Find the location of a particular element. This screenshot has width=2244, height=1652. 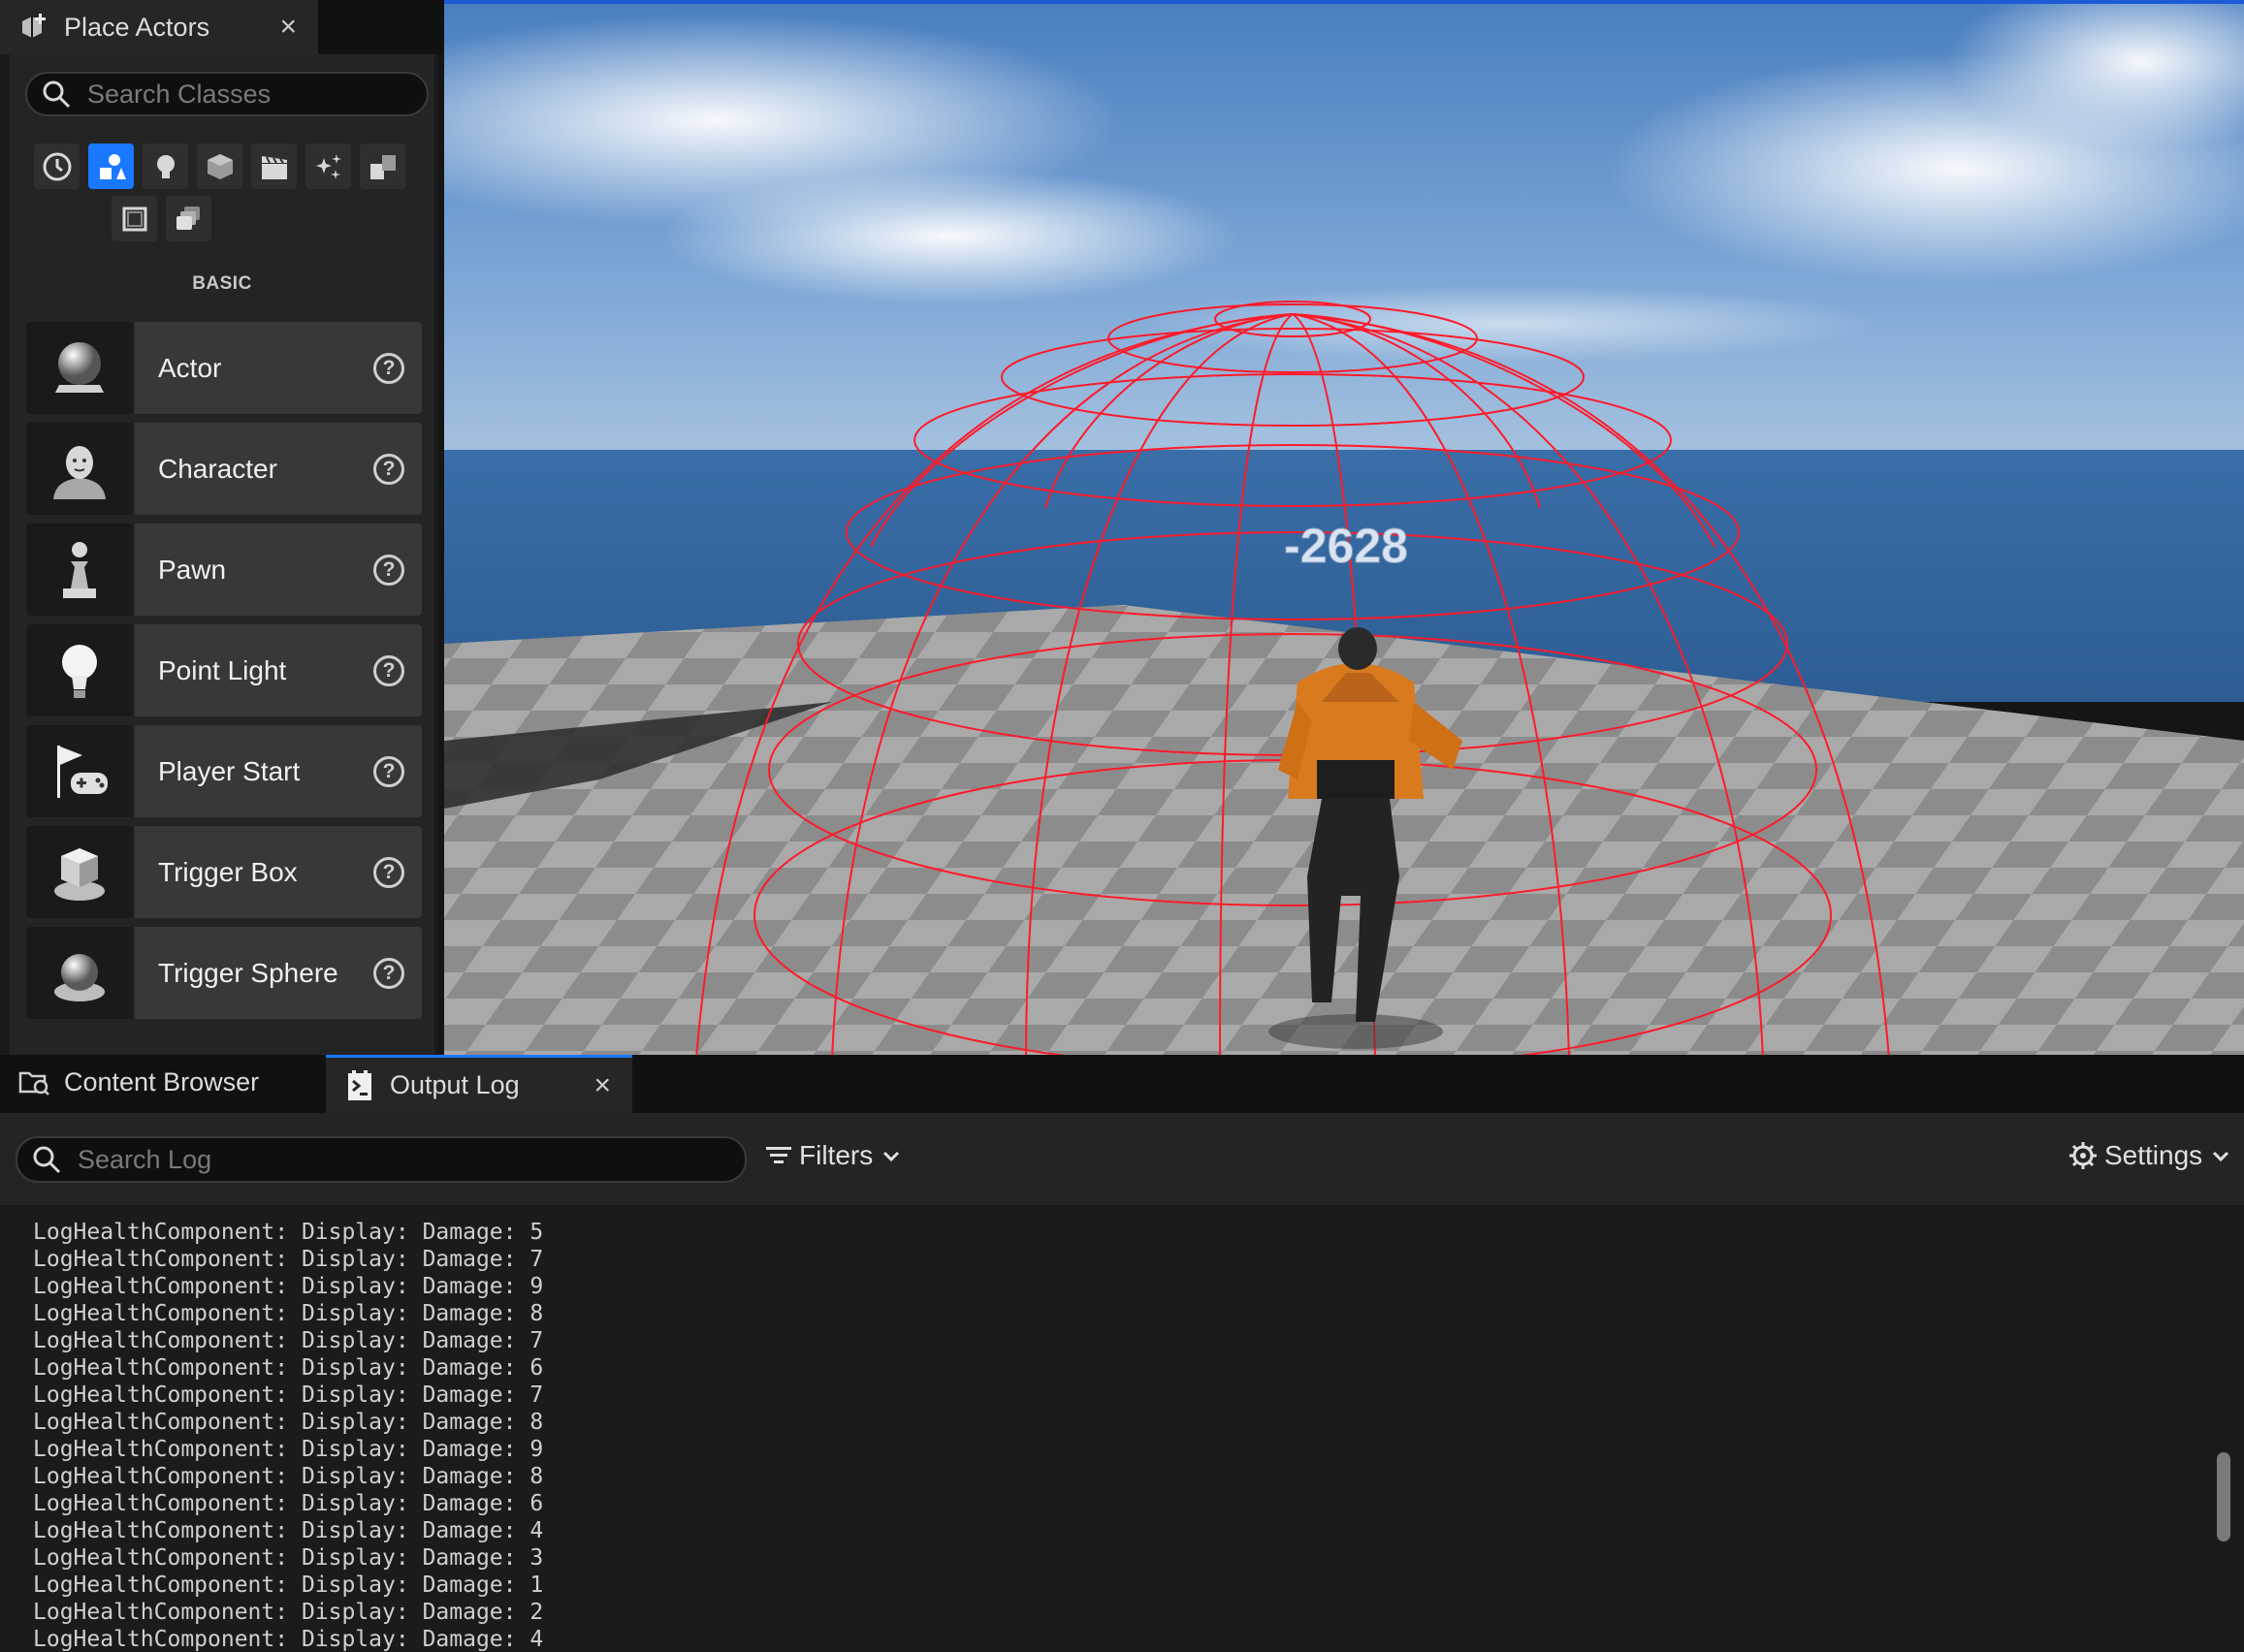

actor-item-point-light: Point Light ? is located at coordinates (224, 670).